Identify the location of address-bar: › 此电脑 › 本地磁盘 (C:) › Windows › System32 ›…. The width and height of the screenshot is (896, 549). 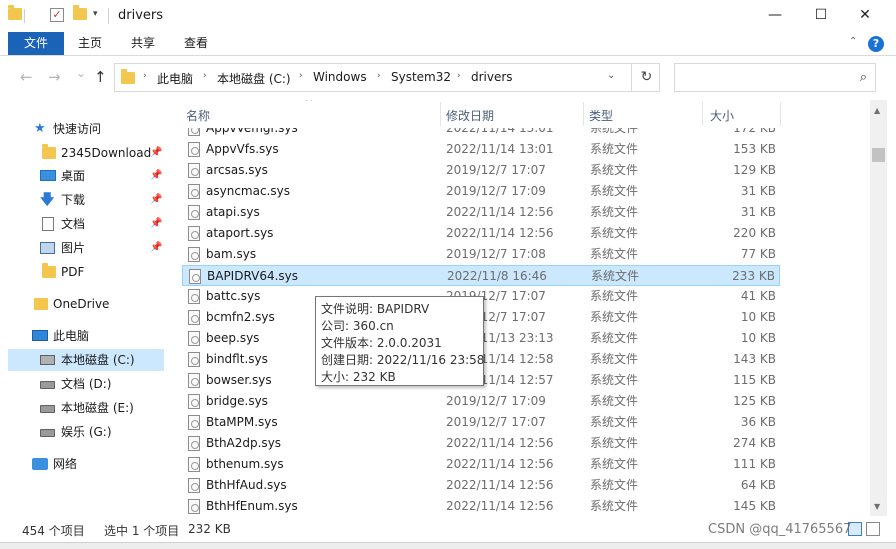
(387, 77).